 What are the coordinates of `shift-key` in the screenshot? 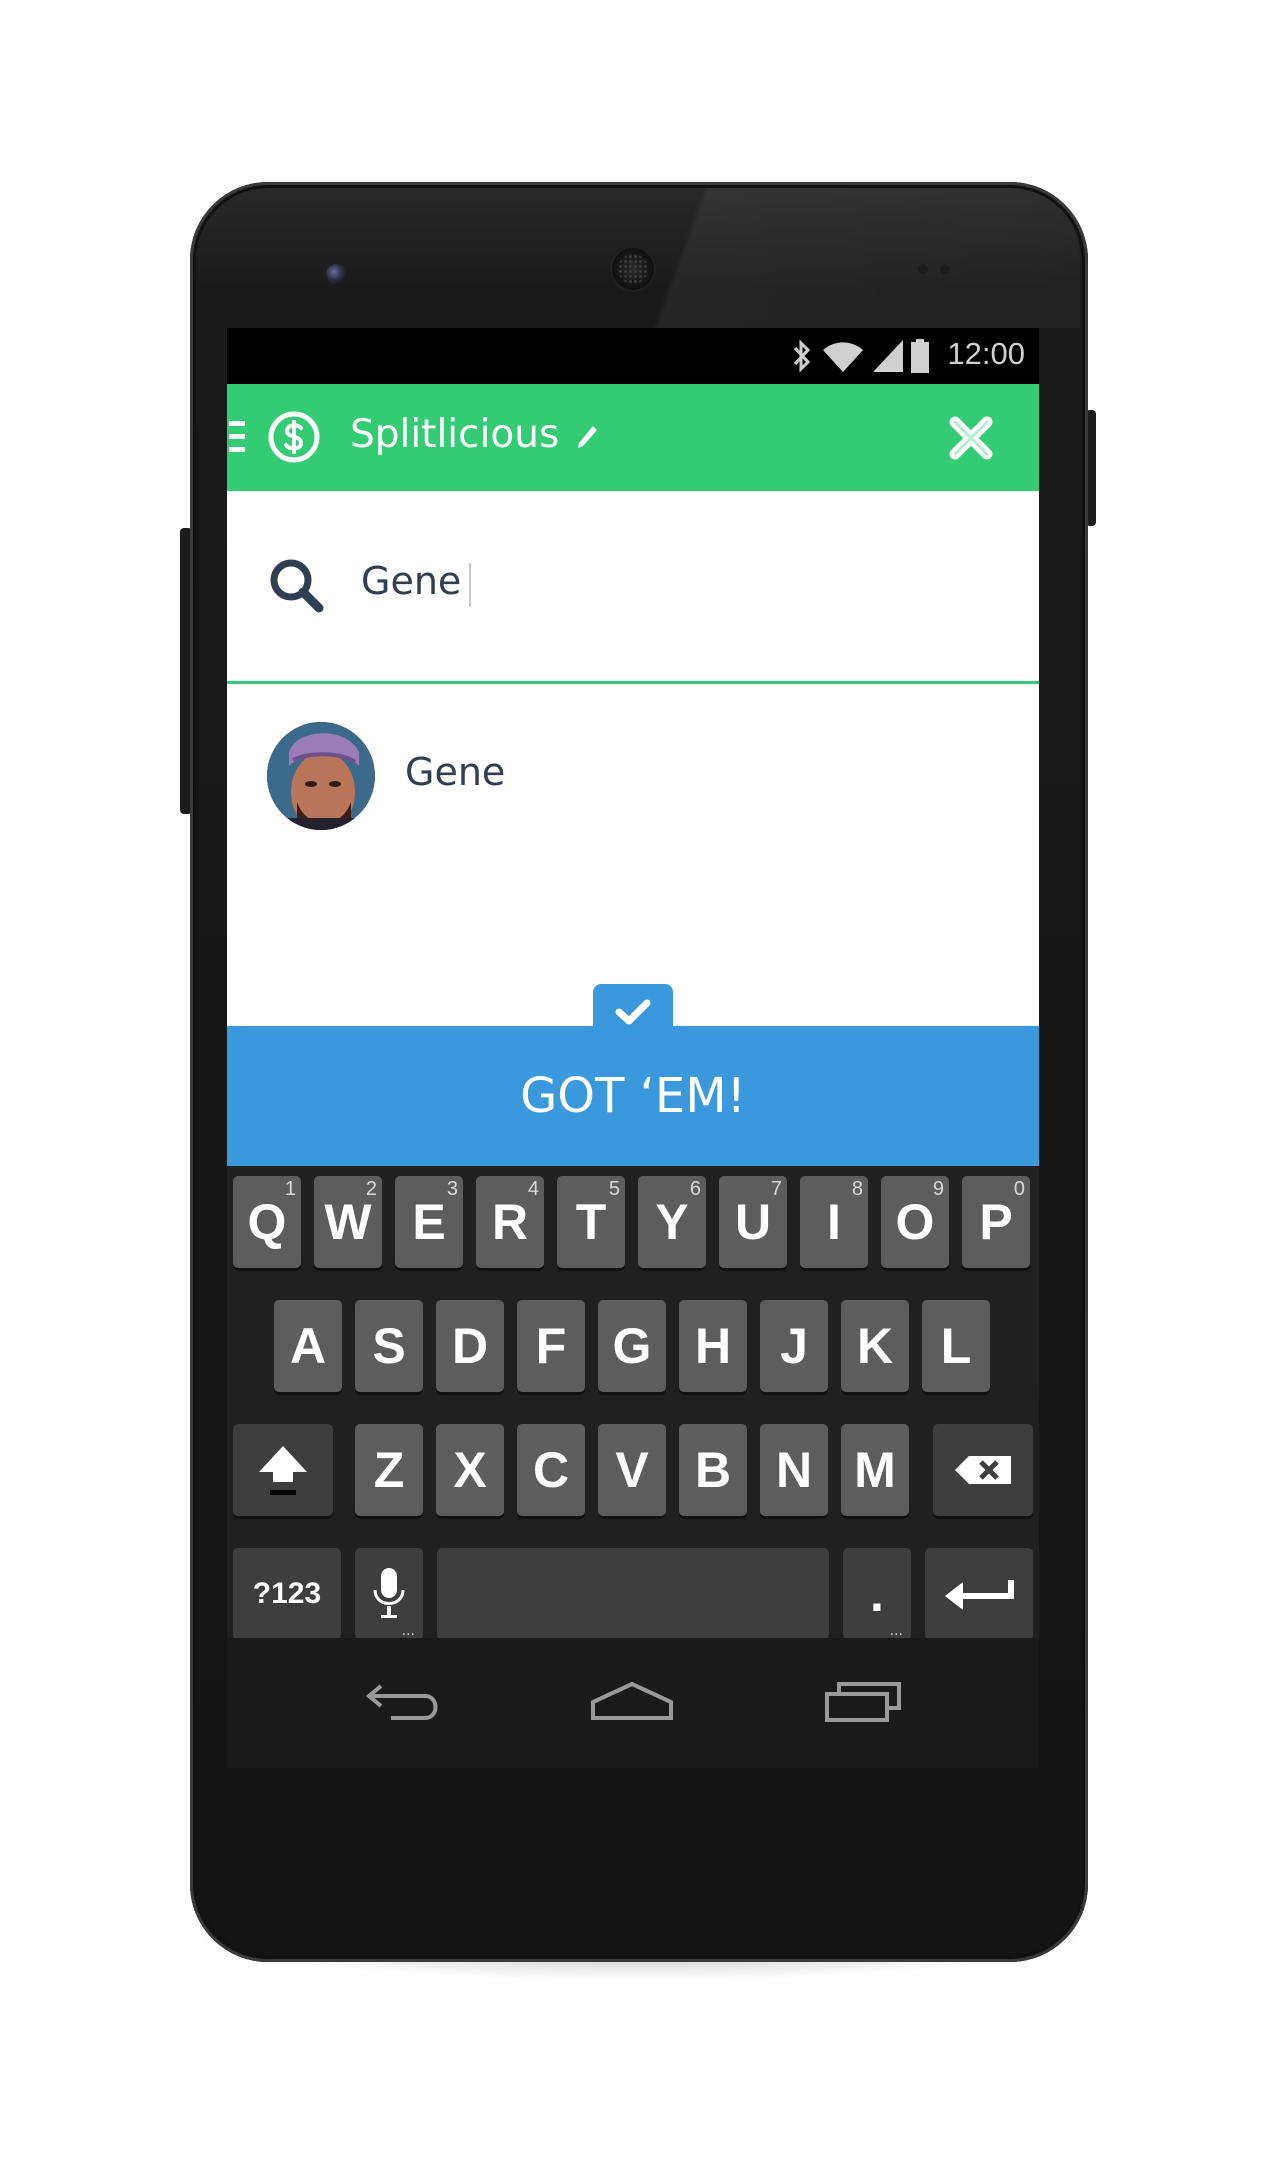 It's located at (283, 1470).